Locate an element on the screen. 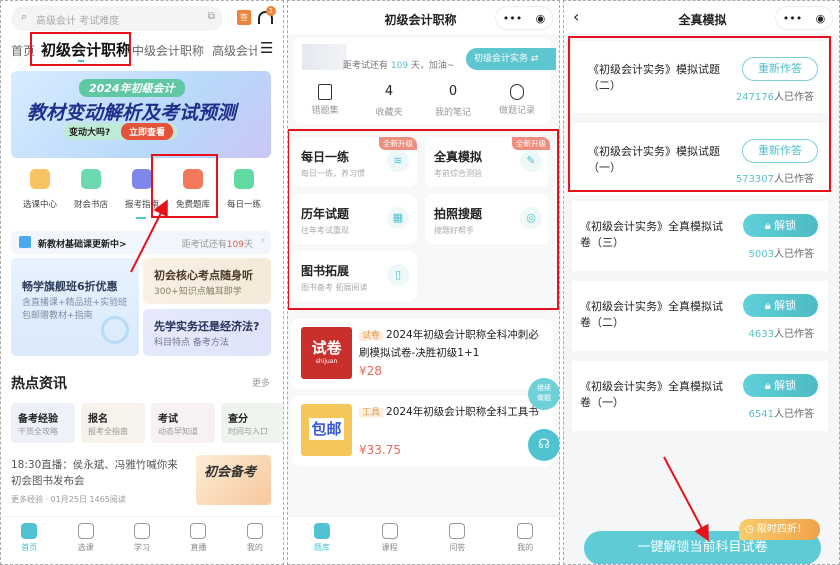 The height and width of the screenshot is (565, 840). arrow-to-free-bank is located at coordinates (149, 236).